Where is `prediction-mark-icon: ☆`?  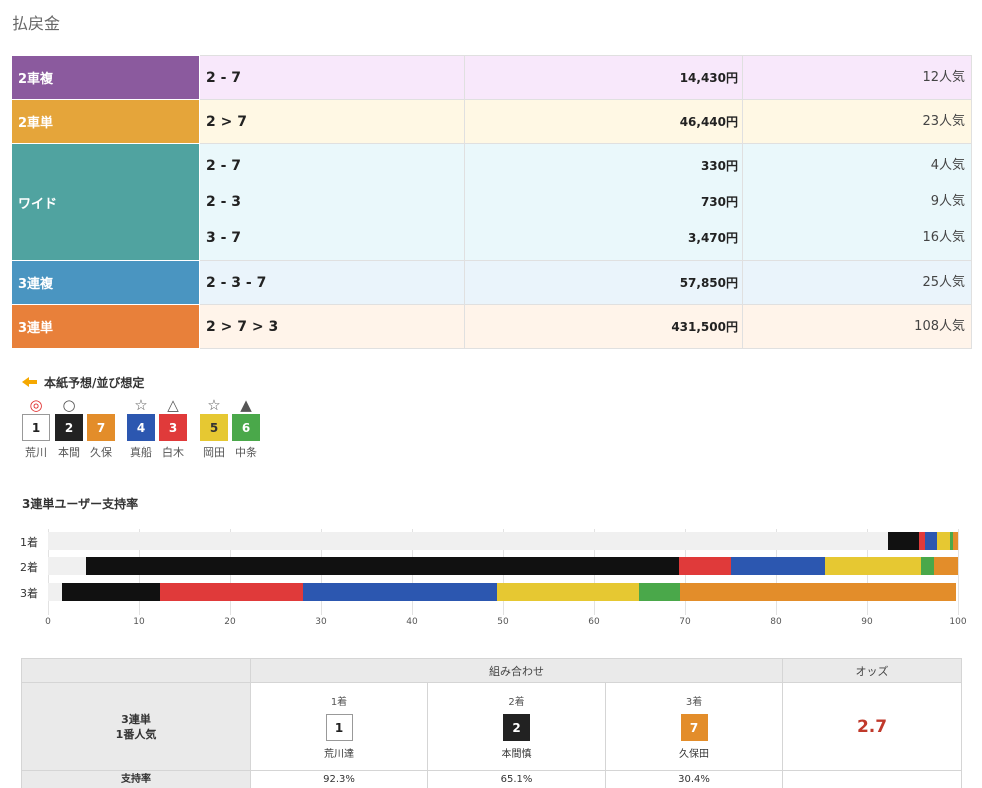
prediction-mark-icon: ☆ is located at coordinates (214, 405).